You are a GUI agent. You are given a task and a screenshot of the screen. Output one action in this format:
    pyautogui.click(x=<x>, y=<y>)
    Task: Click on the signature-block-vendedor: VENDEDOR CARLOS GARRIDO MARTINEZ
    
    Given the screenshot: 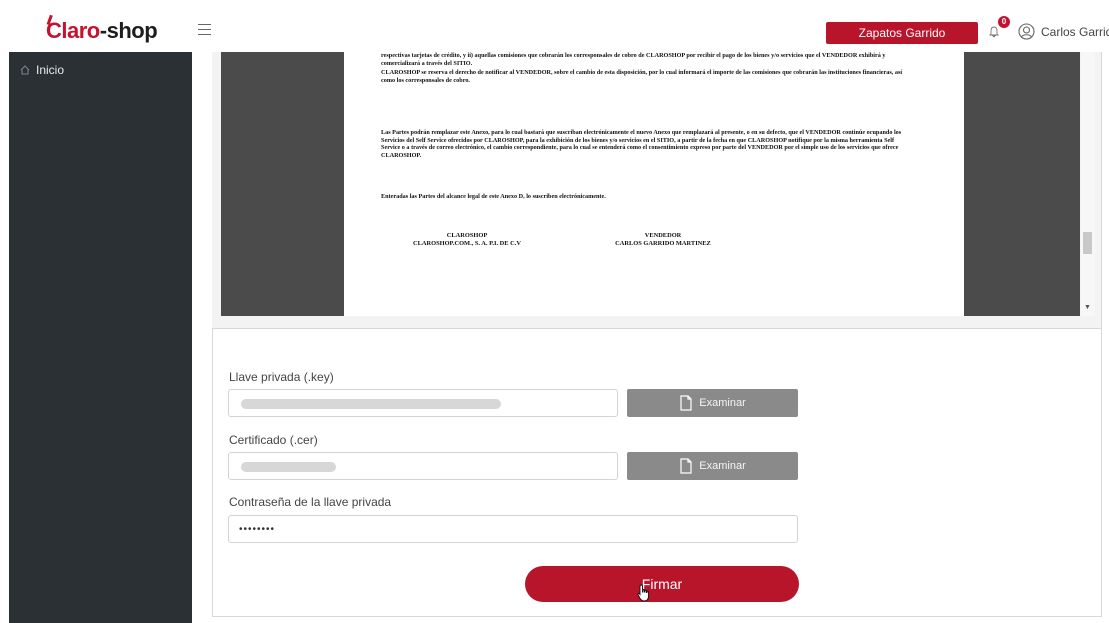 What is the action you would take?
    pyautogui.click(x=663, y=240)
    